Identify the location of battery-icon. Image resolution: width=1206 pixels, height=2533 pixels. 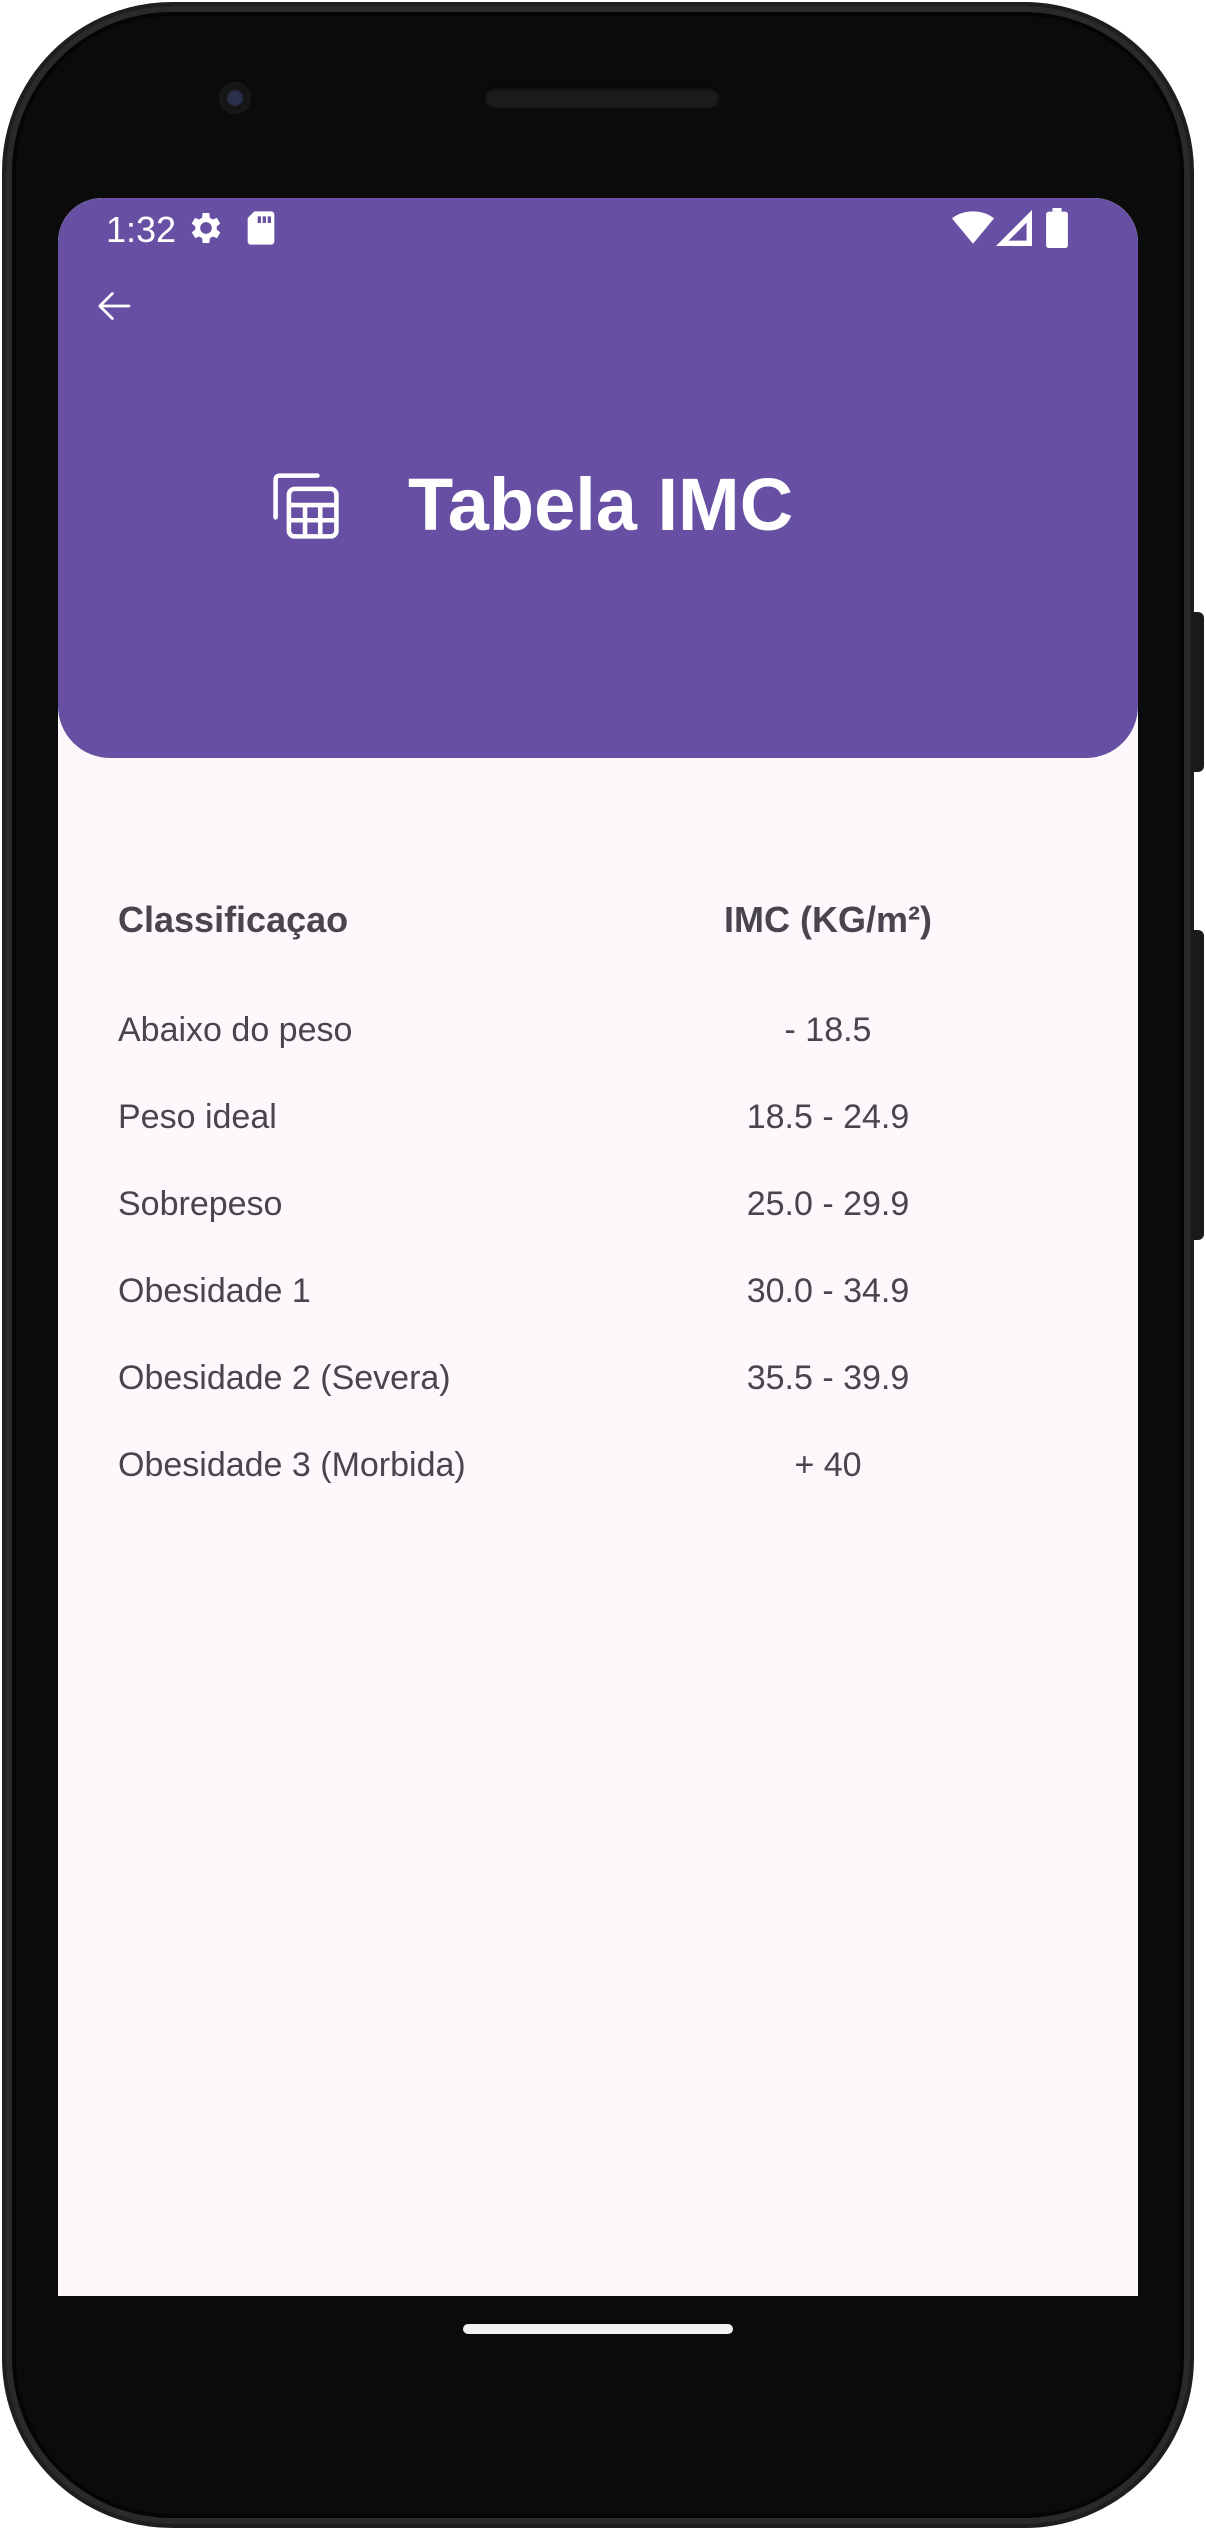
(1057, 230).